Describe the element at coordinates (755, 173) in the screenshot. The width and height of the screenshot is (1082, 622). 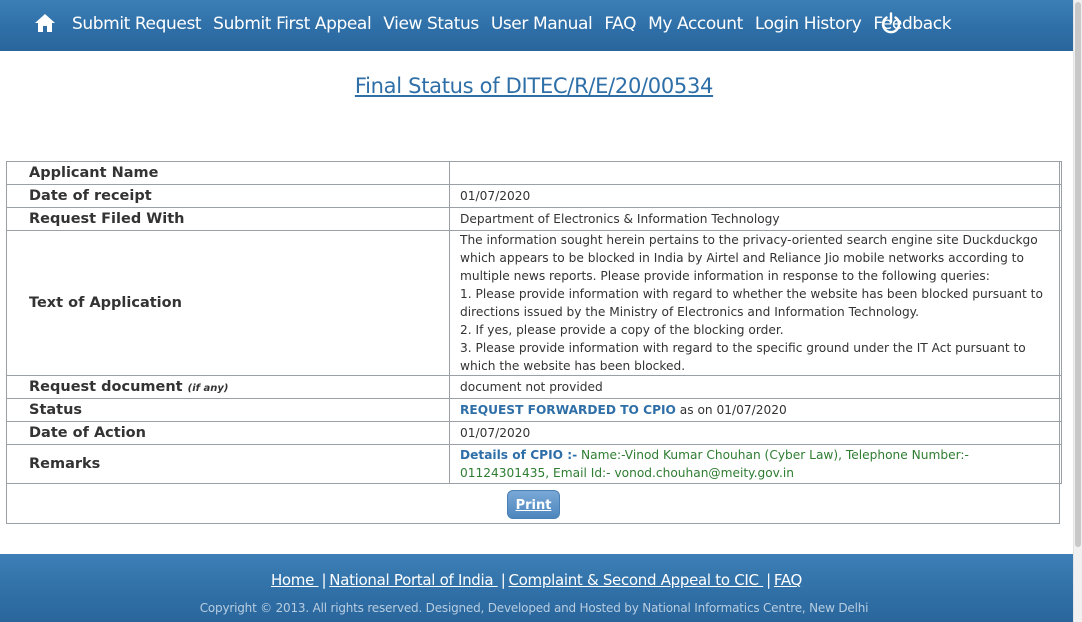
I see `applicant-name-value` at that location.